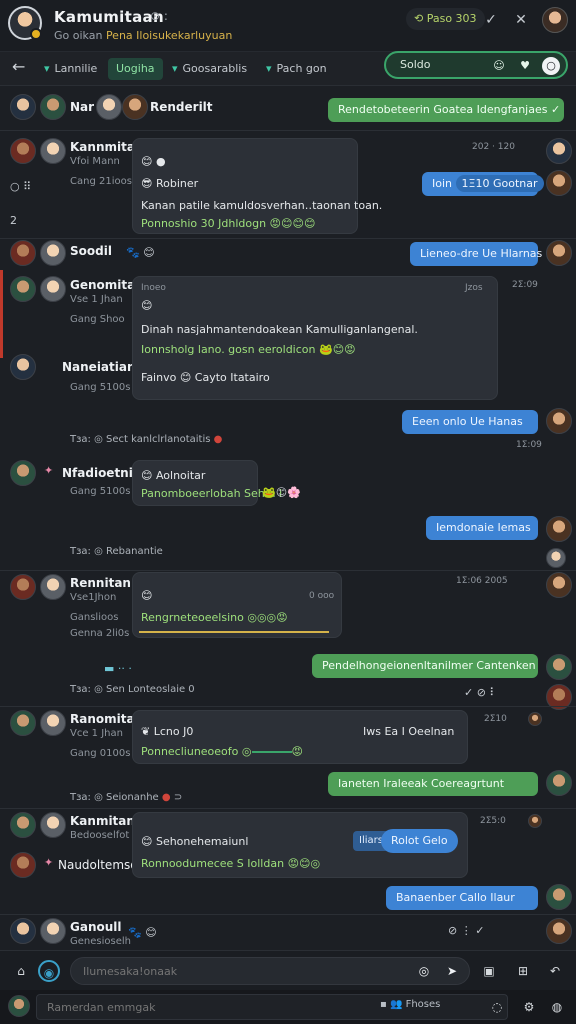 Image resolution: width=576 pixels, height=1024 pixels. Describe the element at coordinates (551, 66) in the screenshot. I see `record-icon: ○` at that location.